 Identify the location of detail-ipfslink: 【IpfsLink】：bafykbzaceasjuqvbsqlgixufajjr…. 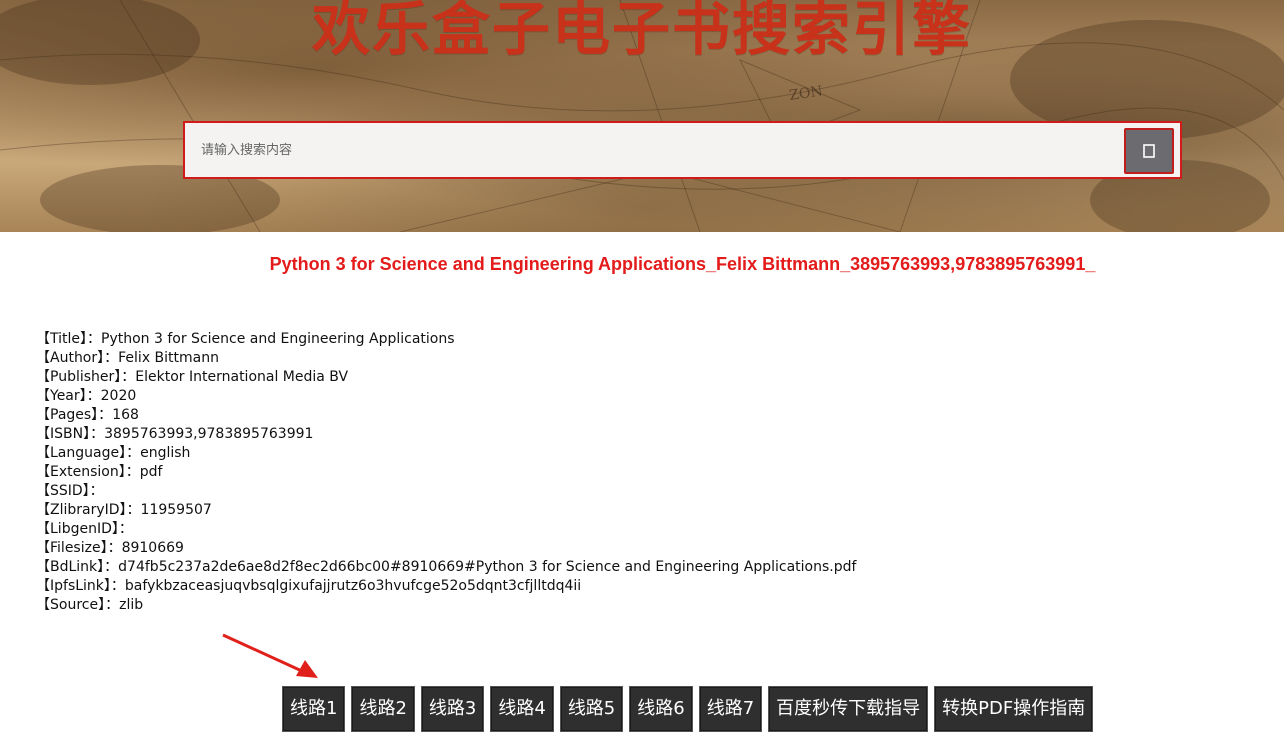
(446, 586).